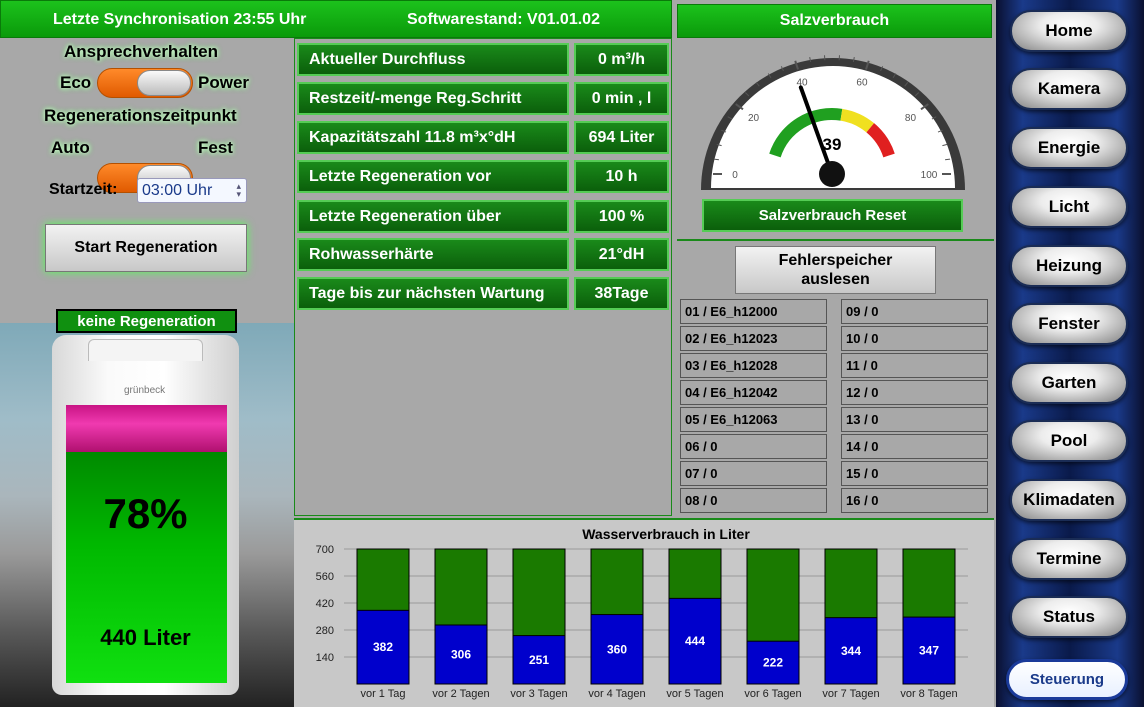  Describe the element at coordinates (433, 98) in the screenshot. I see `metric-label: Restzeit/-menge Reg.Schritt` at that location.